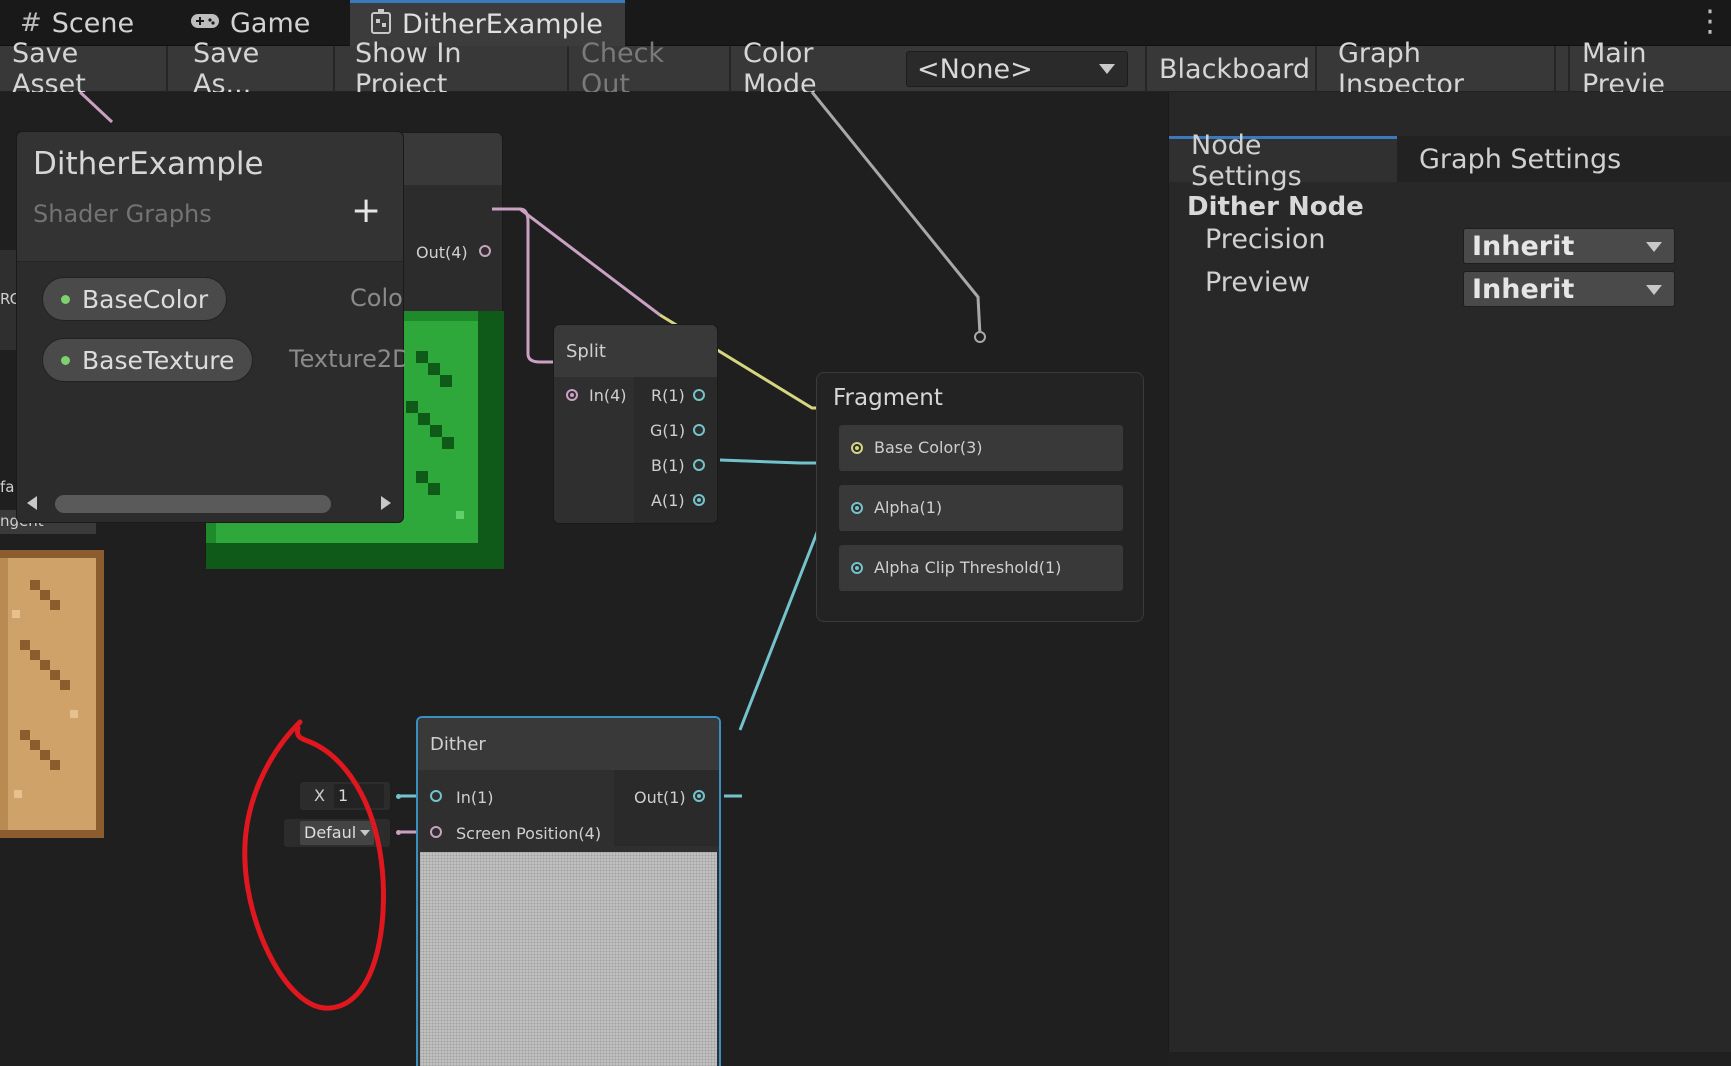 This screenshot has width=1731, height=1066. Describe the element at coordinates (568, 744) in the screenshot. I see `dither-node-title: Dither` at that location.